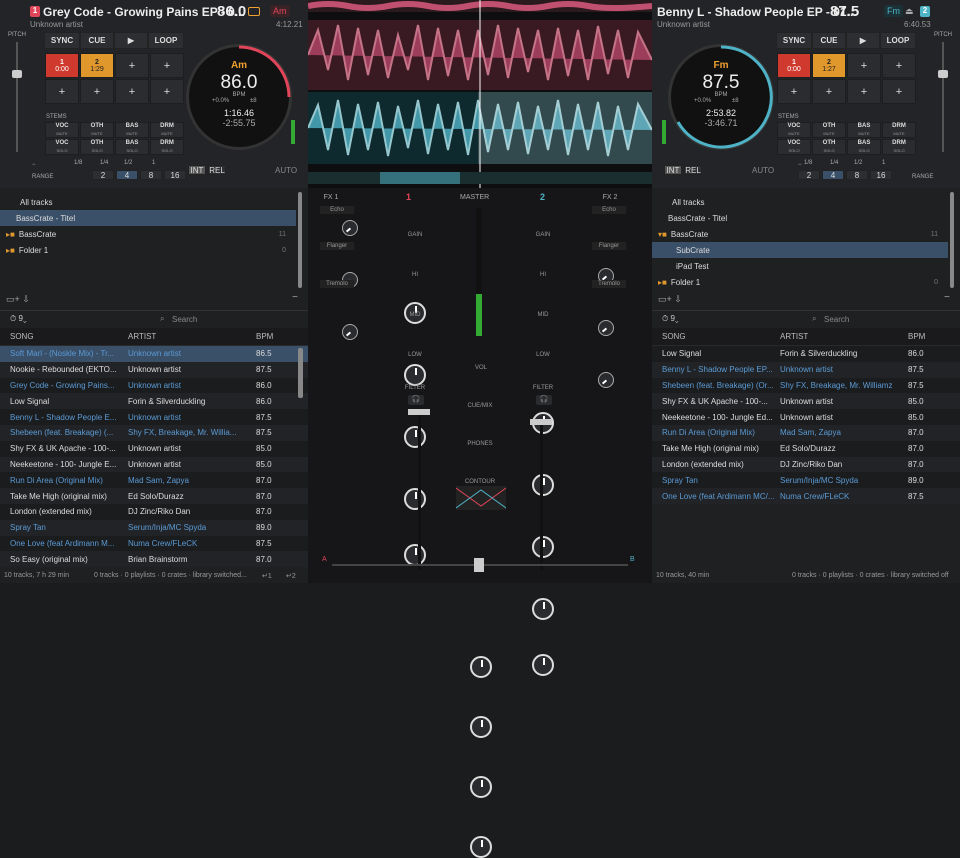  Describe the element at coordinates (864, 65) in the screenshot. I see `hotcue-pad-3: +` at that location.